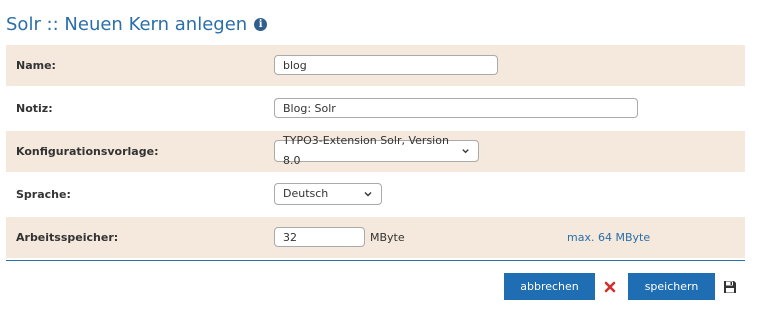 Image resolution: width=757 pixels, height=314 pixels. I want to click on konfiguration-selected-value: TYPO3-Extension Solr, Version 8.0, so click(366, 150).